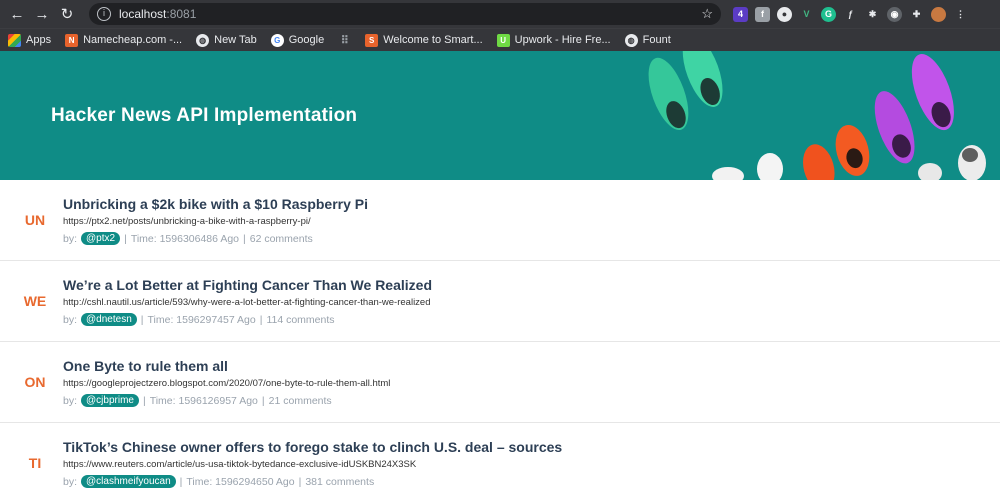 The width and height of the screenshot is (1000, 500). What do you see at coordinates (203, 400) in the screenshot?
I see `story-time: Time: 1596126957 Ago` at bounding box center [203, 400].